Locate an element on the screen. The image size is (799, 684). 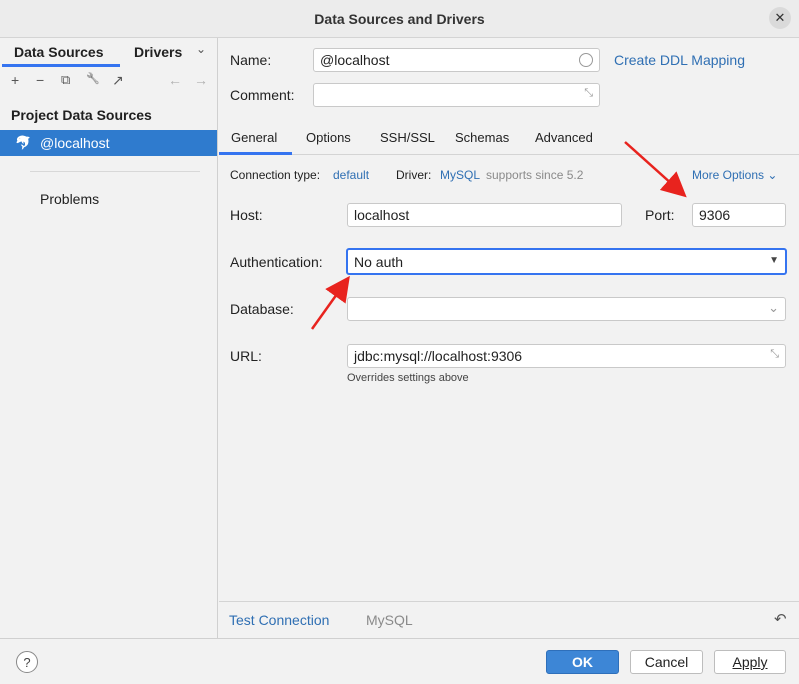
authentication-label: Authentication: is located at coordinates (276, 262).